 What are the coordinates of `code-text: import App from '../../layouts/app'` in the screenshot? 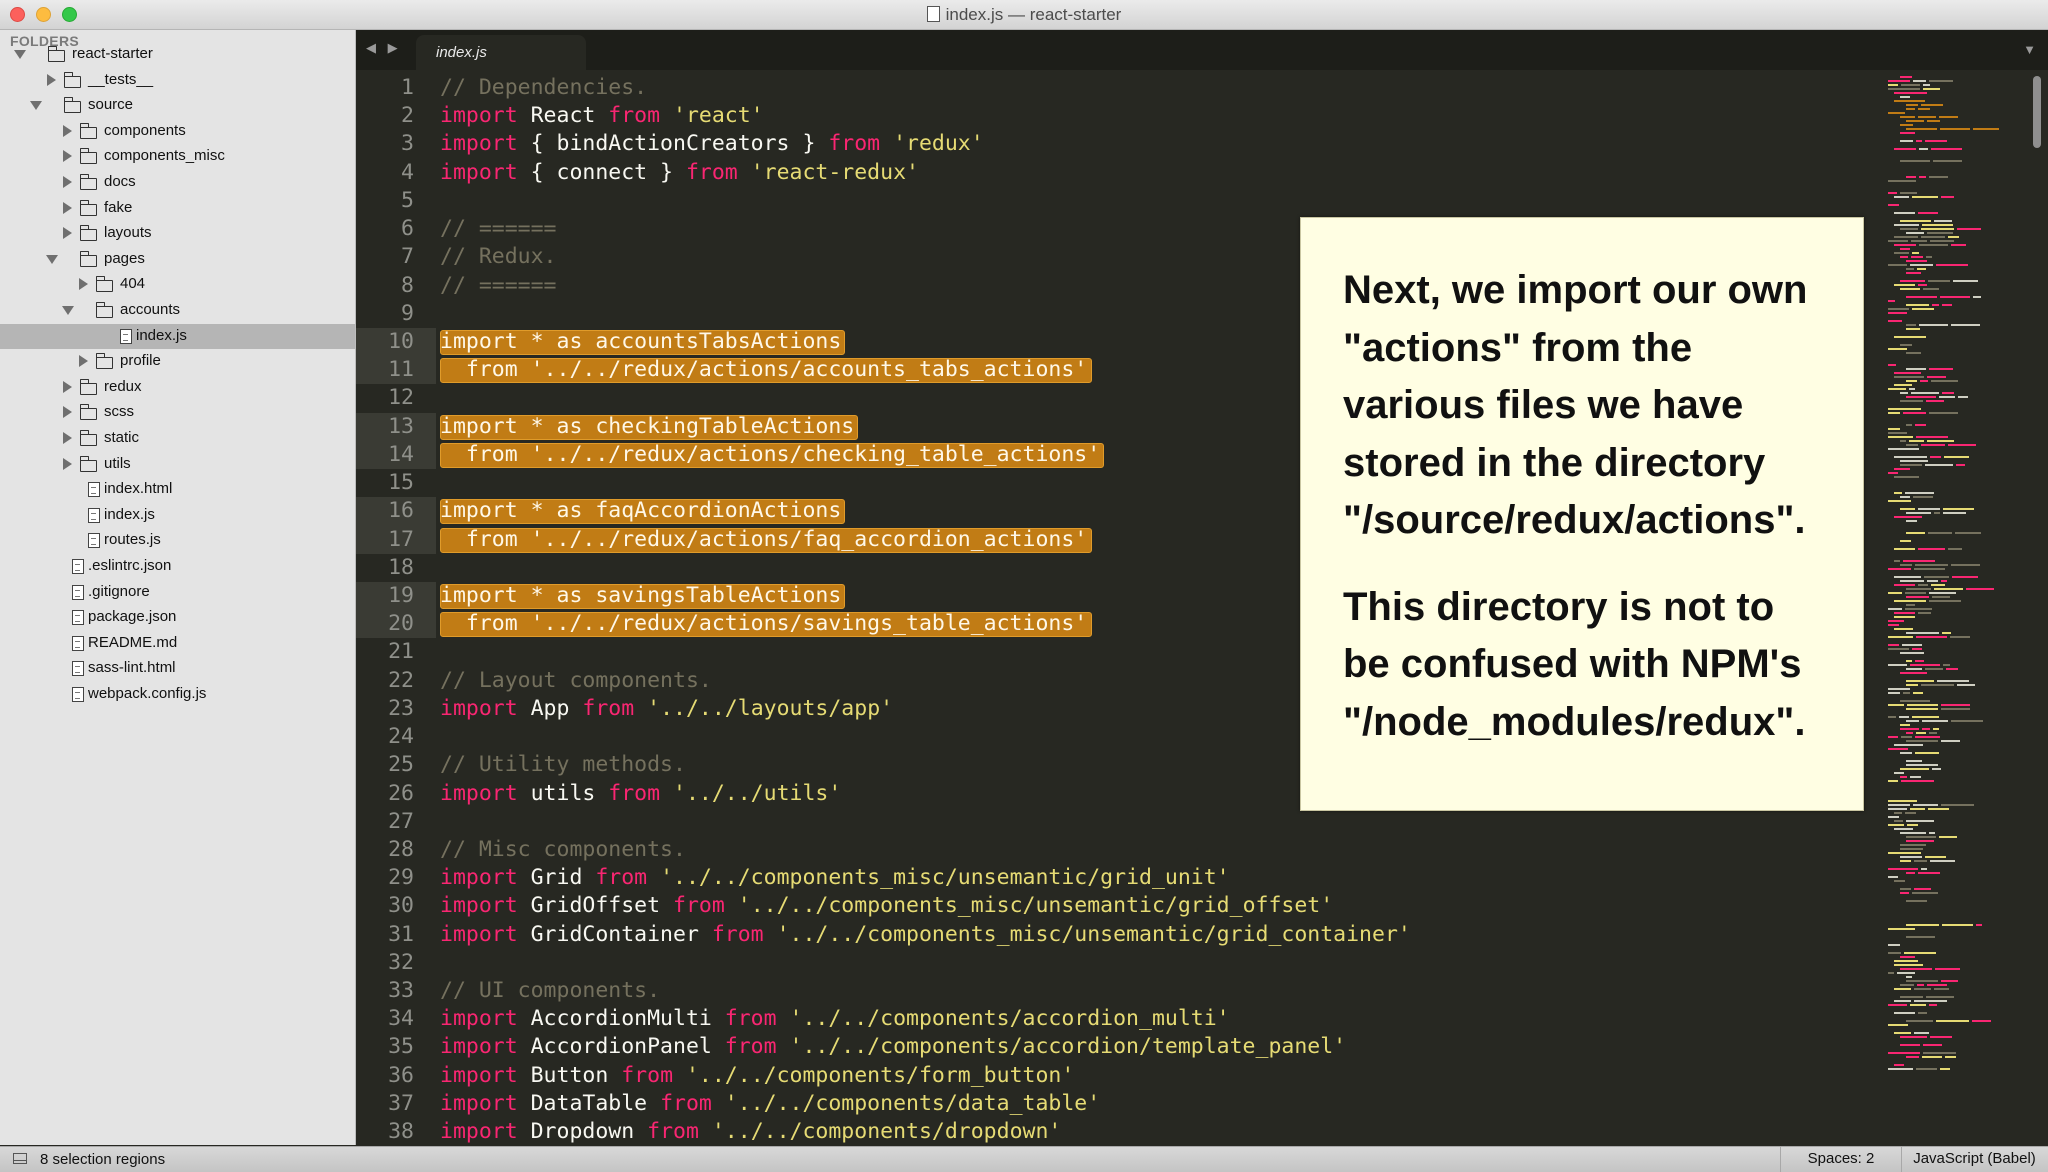 It's located at (666, 709).